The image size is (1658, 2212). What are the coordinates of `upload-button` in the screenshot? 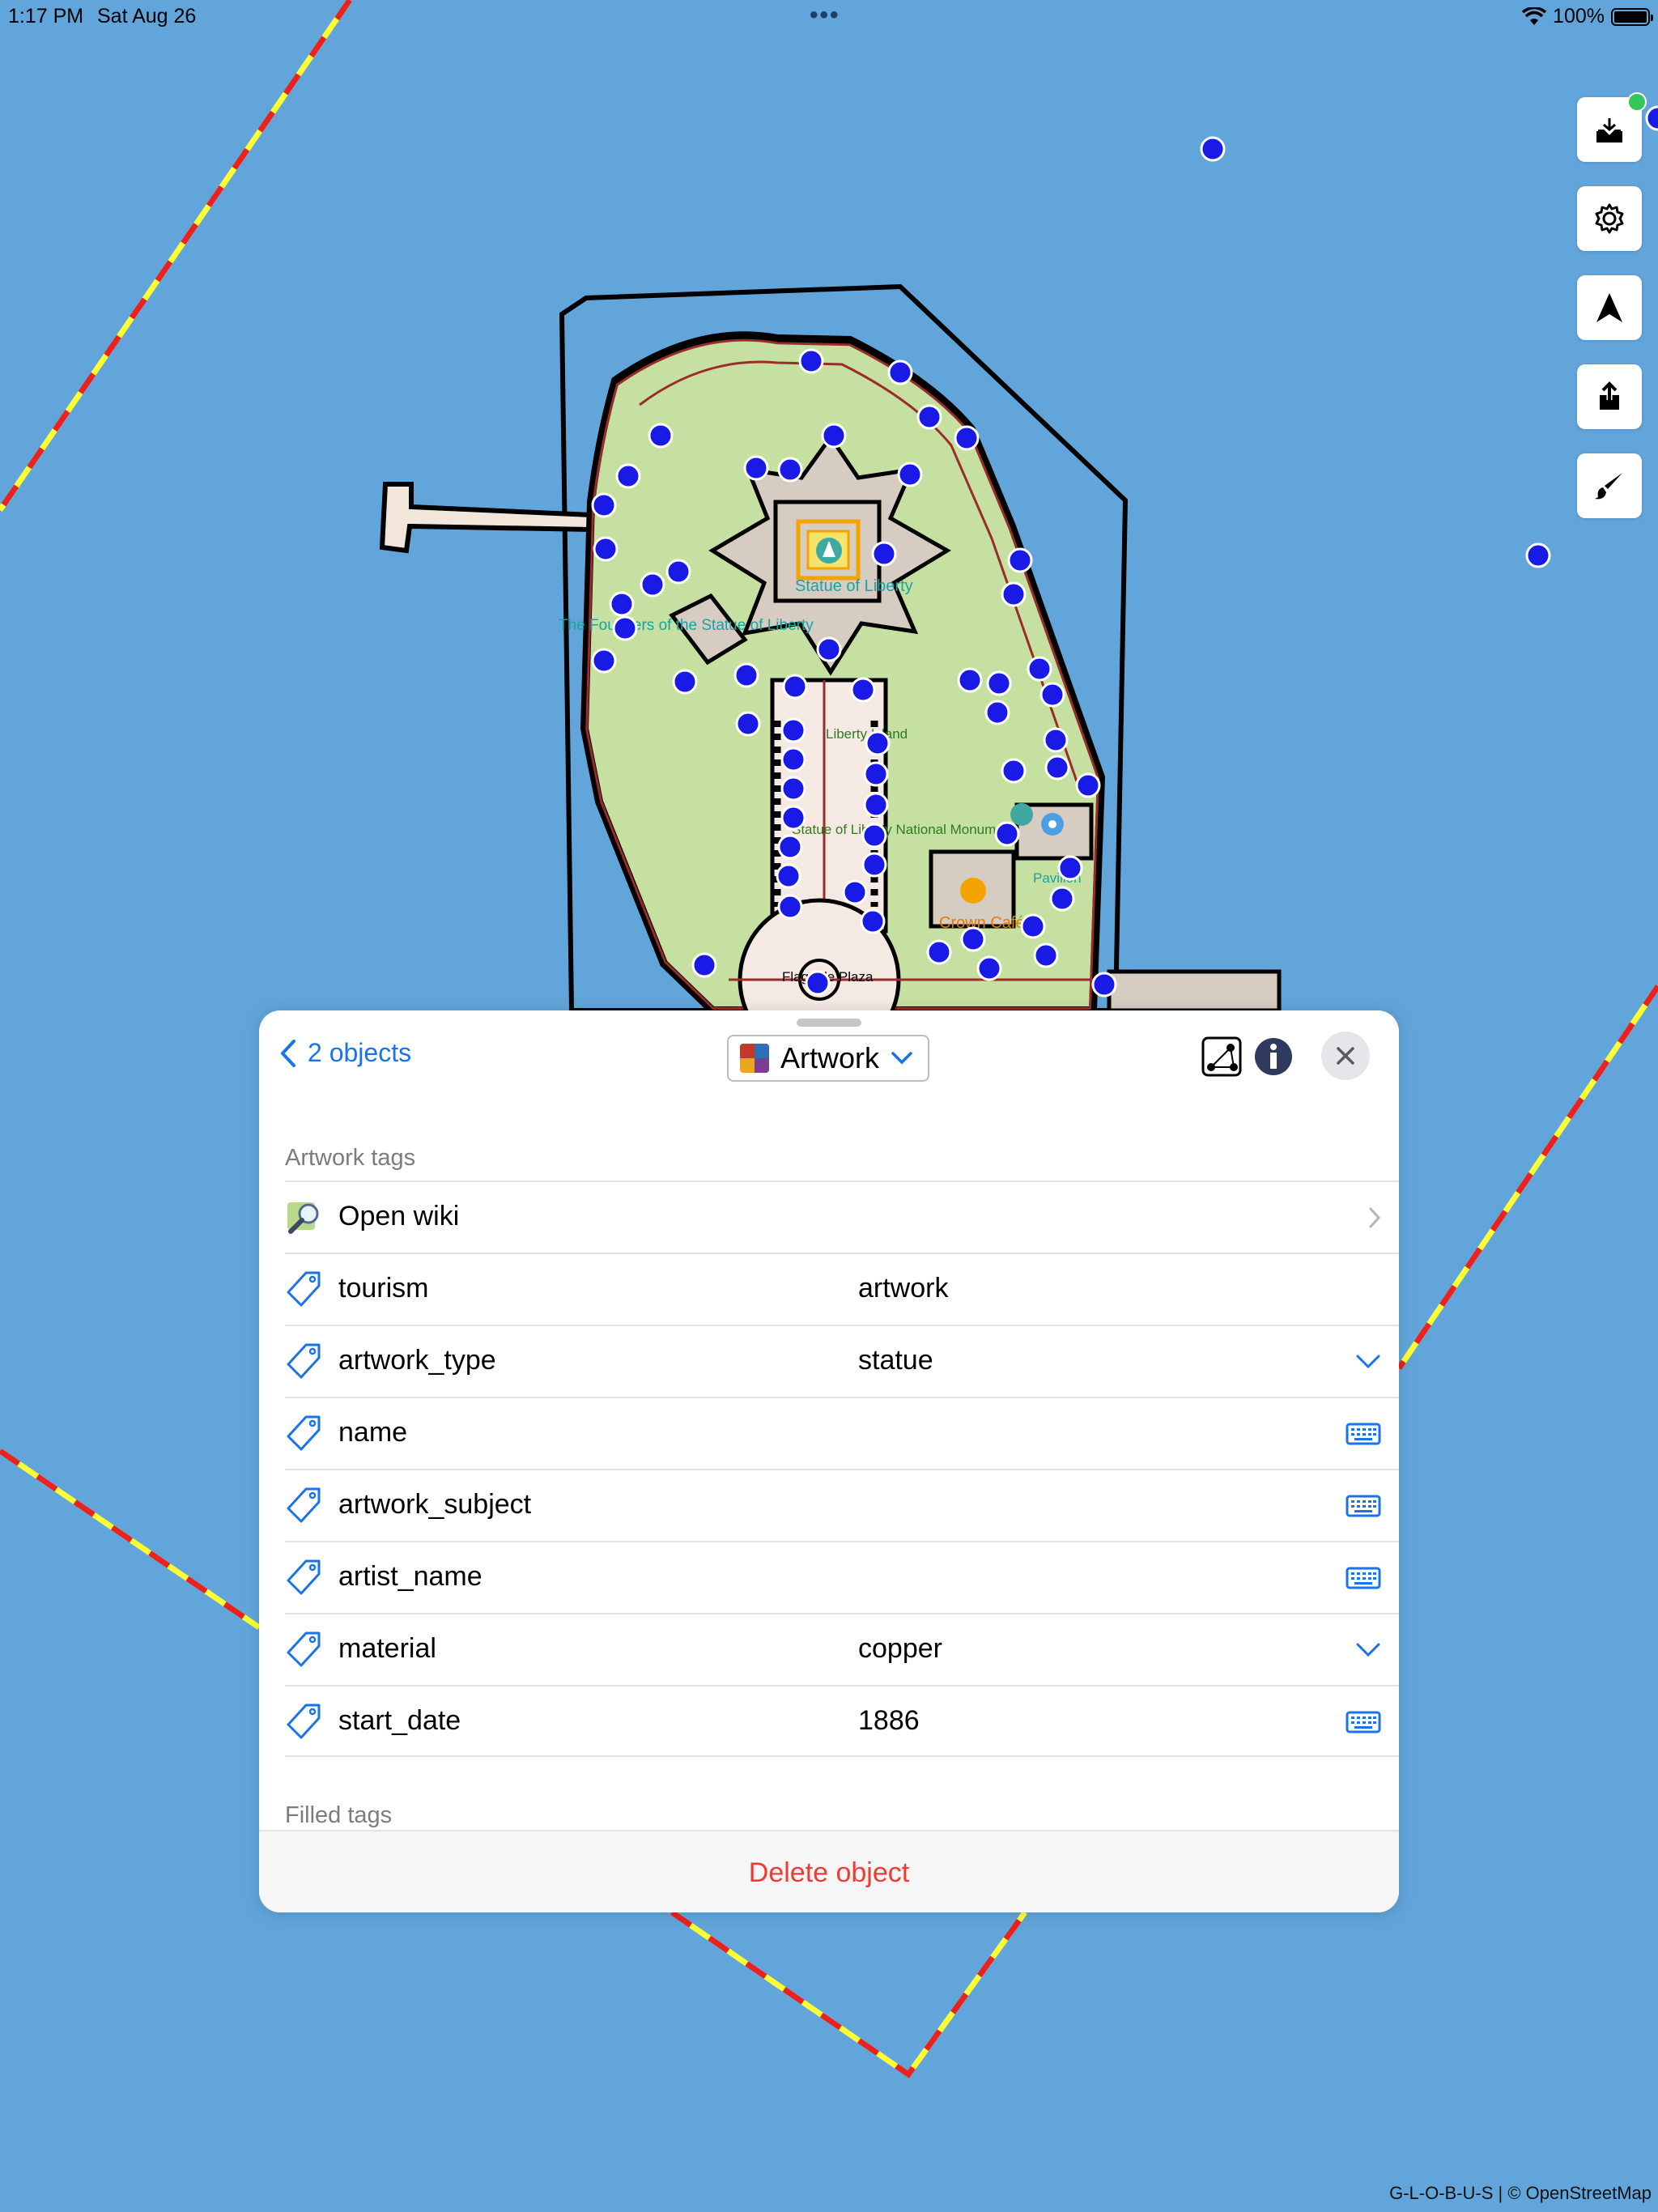 It's located at (1612, 127).